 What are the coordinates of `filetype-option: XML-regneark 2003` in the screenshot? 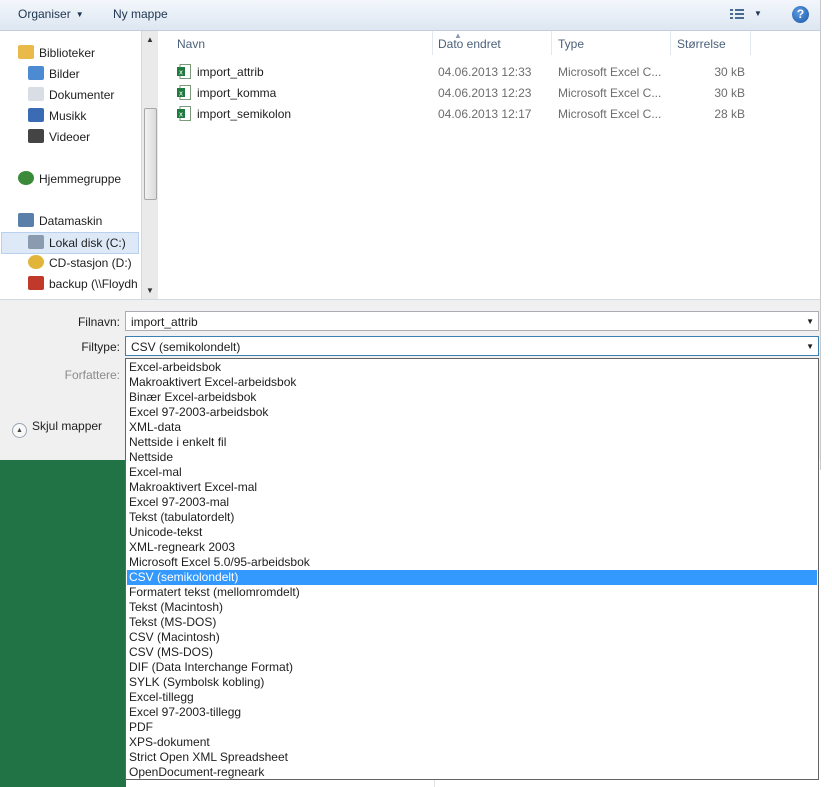 It's located at (472, 547).